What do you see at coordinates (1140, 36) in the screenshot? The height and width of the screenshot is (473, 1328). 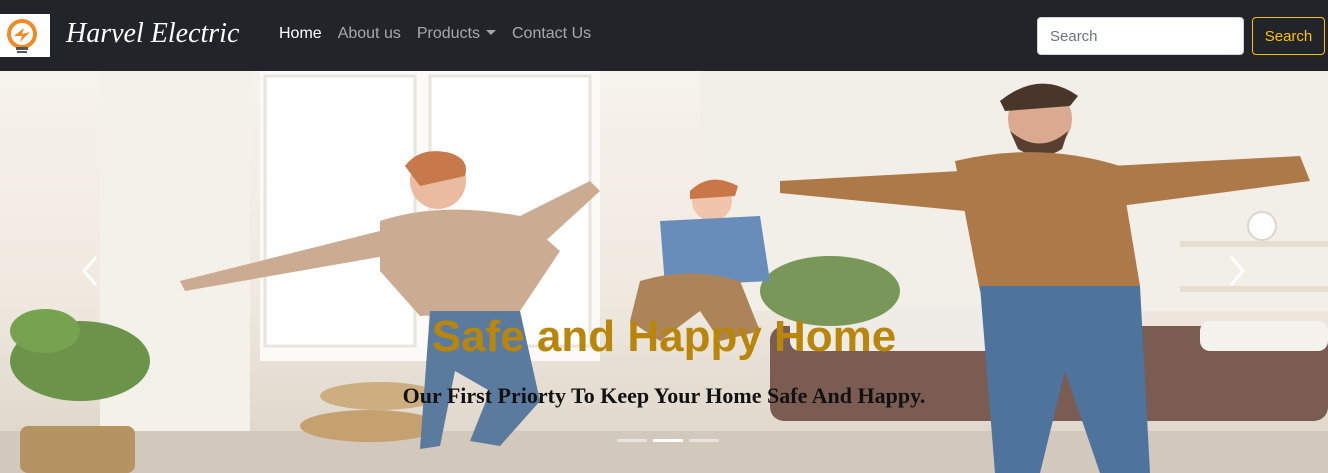 I see `search-input` at bounding box center [1140, 36].